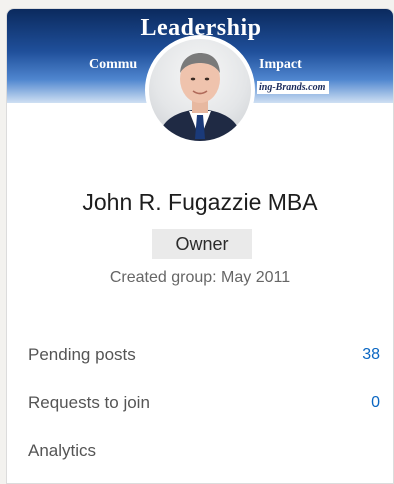  Describe the element at coordinates (204, 403) in the screenshot. I see `requests-to-join-row: Requests to join 0` at that location.